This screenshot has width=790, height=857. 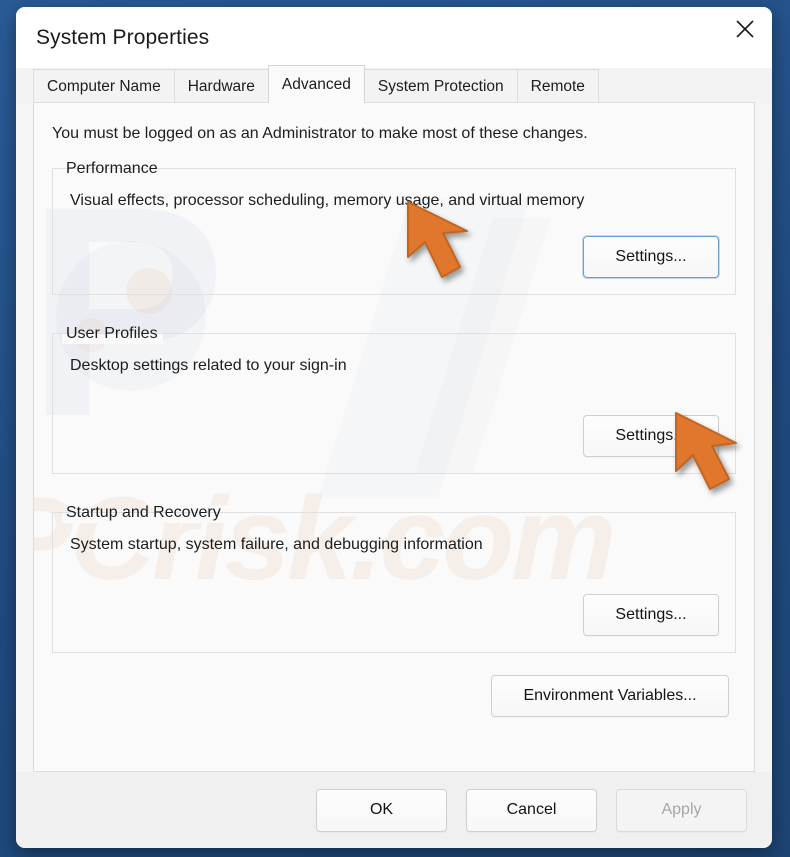 I want to click on tab-computer-name: Computer Name, so click(x=104, y=86).